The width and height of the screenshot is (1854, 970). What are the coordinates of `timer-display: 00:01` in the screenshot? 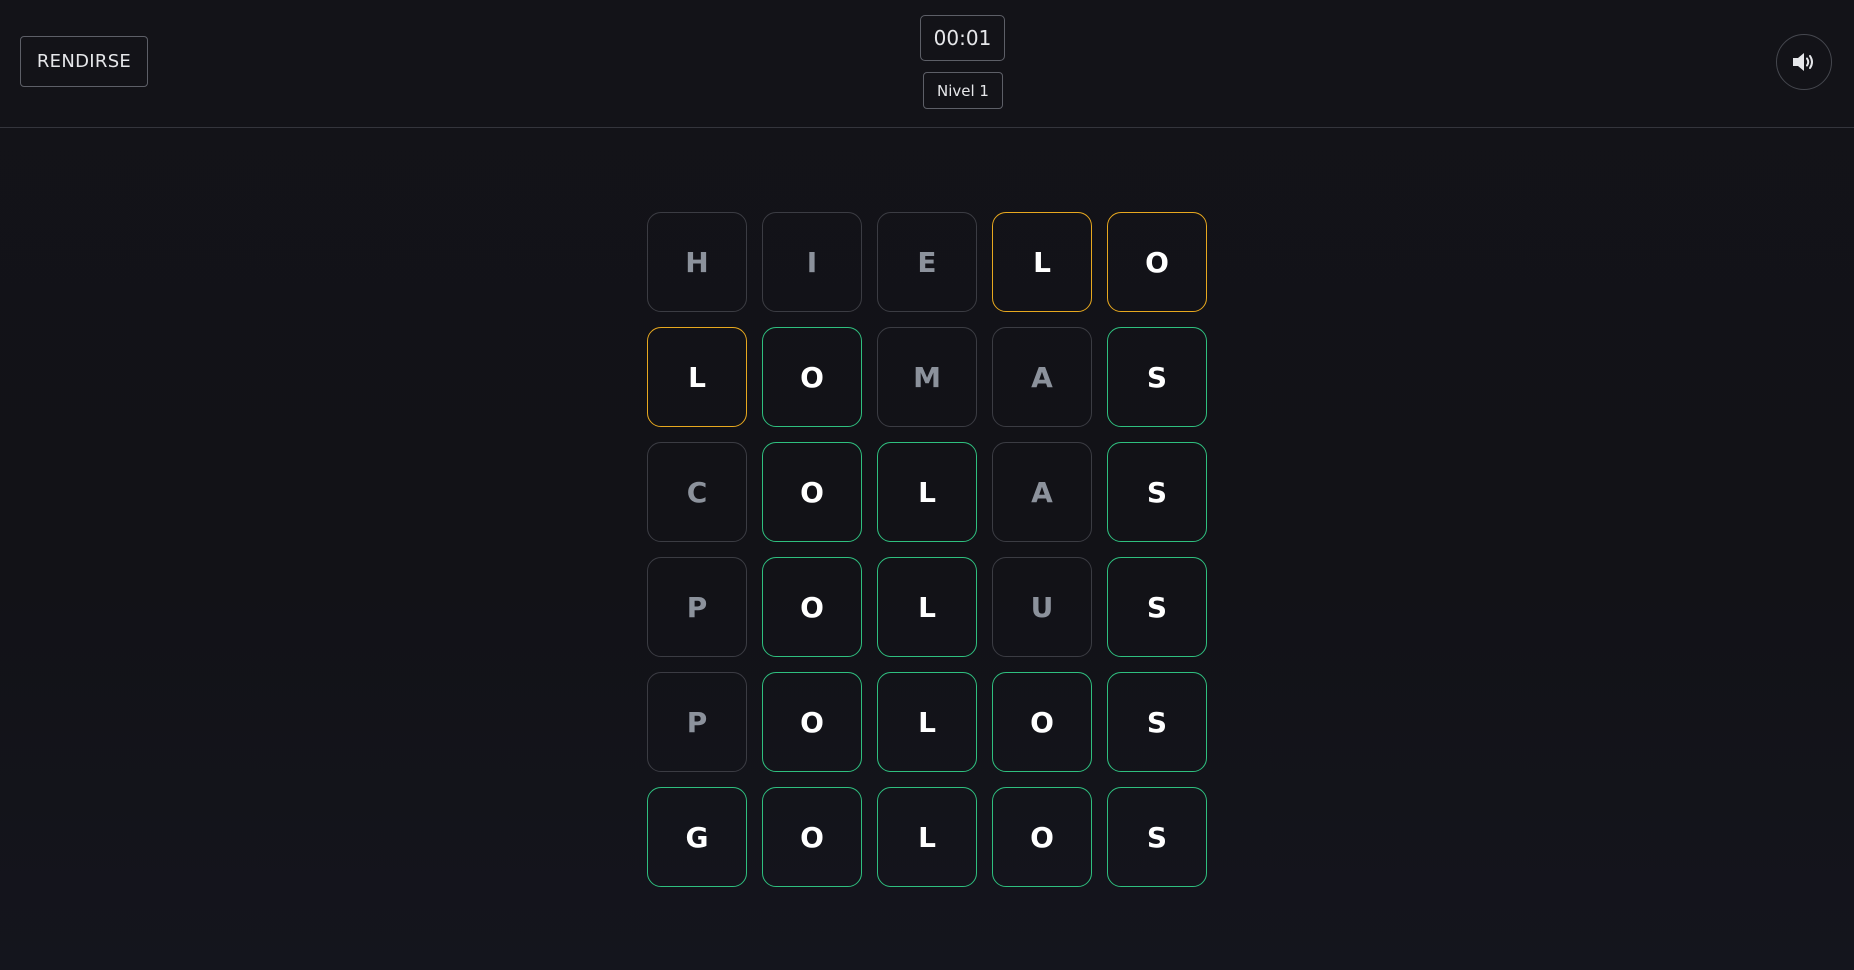 It's located at (962, 38).